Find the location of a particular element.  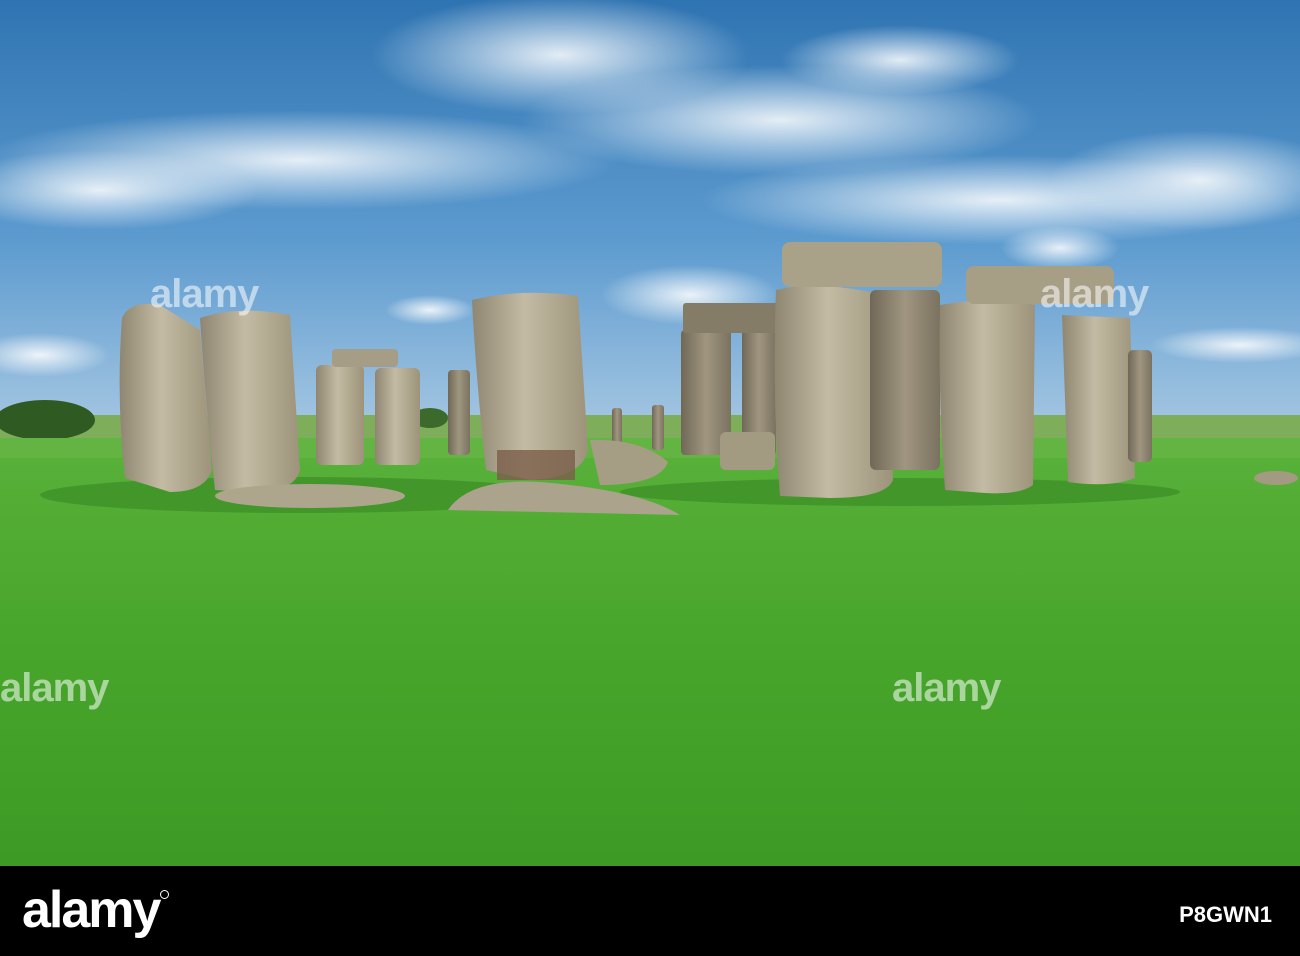

footer-bar: alamy P8GWN1 is located at coordinates (650, 911).